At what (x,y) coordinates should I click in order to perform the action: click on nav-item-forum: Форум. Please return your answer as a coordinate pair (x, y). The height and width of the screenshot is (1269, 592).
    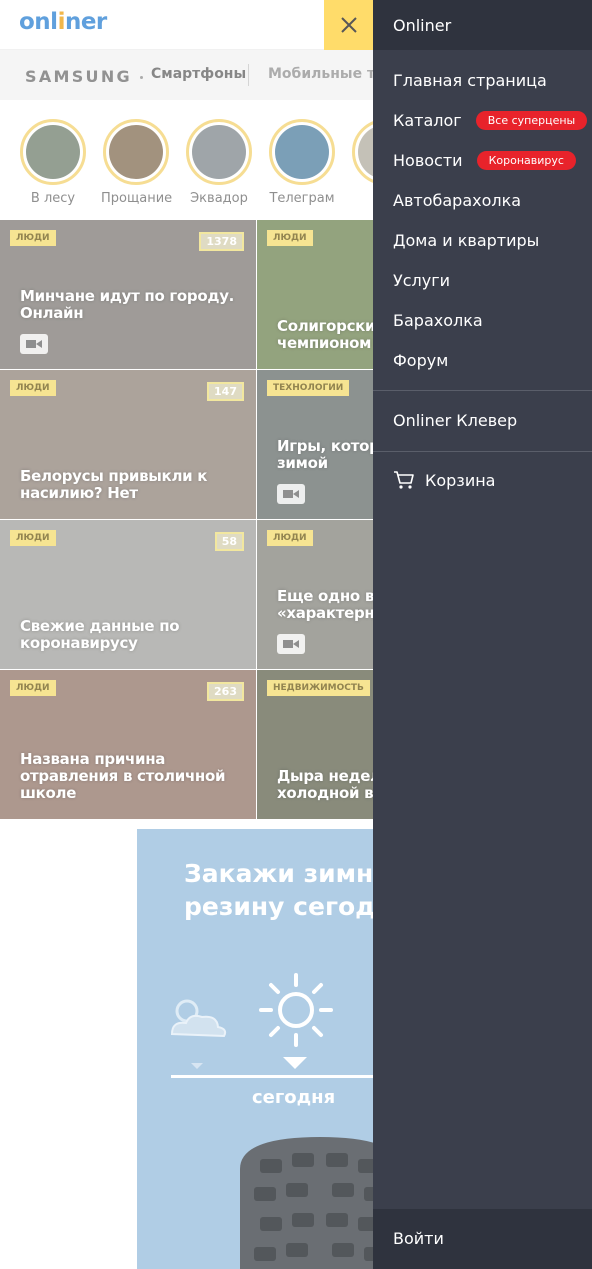
    Looking at the image, I should click on (482, 360).